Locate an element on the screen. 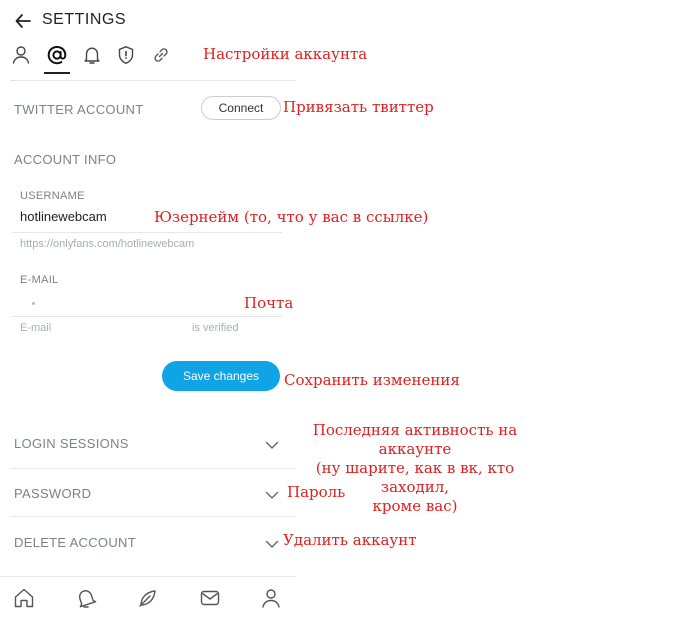 This screenshot has height=618, width=700. annotation-username: Юзернейм (то, что у вас в ссылке) is located at coordinates (291, 217).